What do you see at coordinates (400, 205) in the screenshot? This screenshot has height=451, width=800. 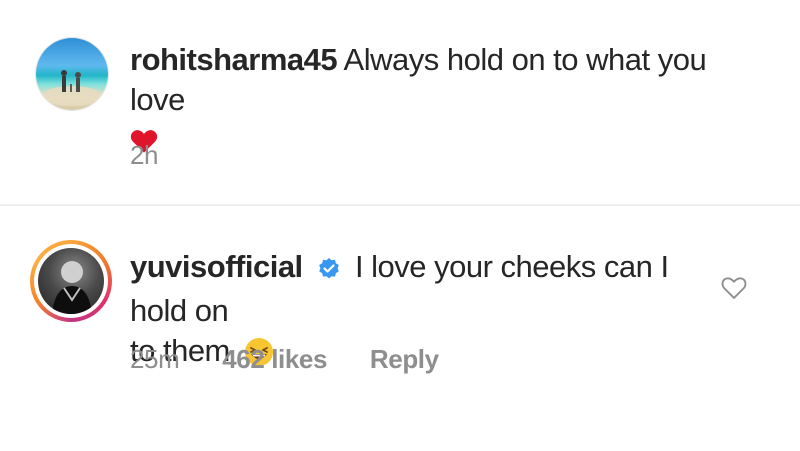 I see `divider` at bounding box center [400, 205].